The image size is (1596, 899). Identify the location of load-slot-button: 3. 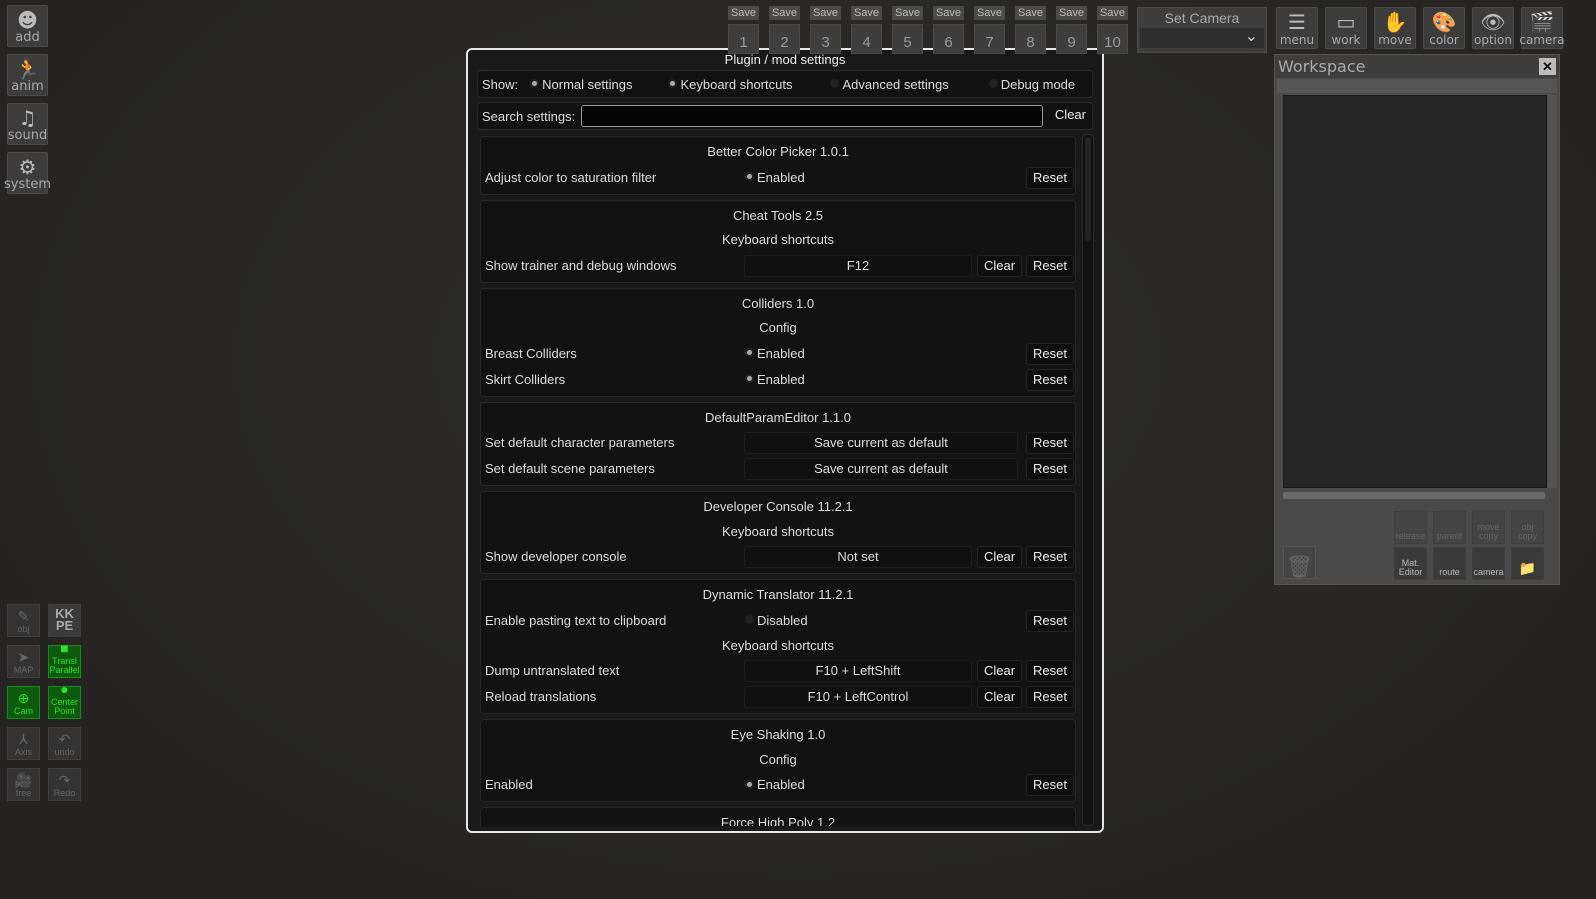
(825, 39).